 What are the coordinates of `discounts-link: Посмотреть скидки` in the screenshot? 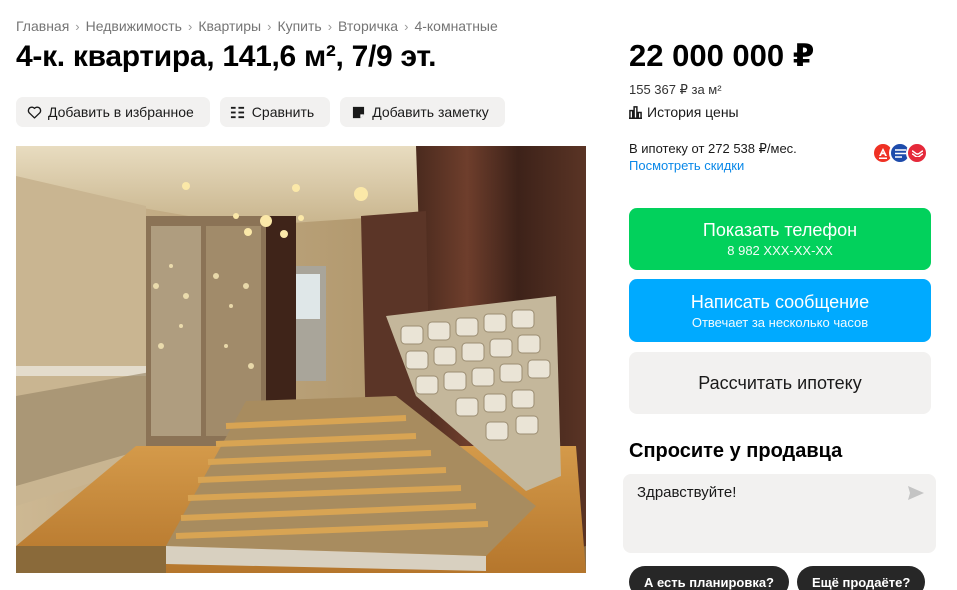 It's located at (713, 165).